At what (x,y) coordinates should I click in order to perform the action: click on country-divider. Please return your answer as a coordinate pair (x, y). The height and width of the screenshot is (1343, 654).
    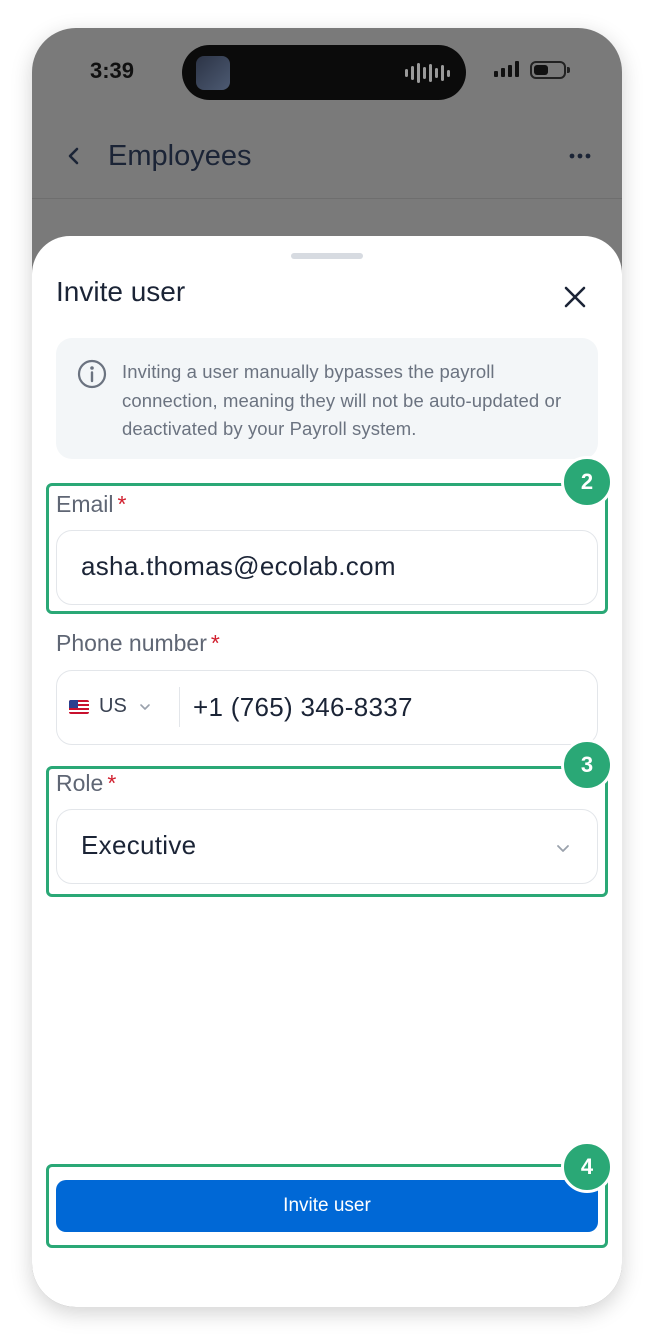
    Looking at the image, I should click on (179, 707).